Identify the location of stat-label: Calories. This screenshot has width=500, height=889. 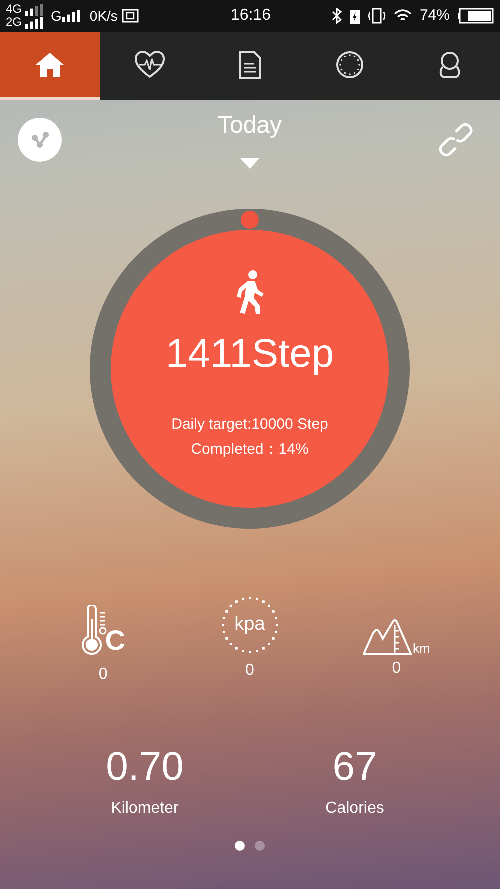
(355, 809).